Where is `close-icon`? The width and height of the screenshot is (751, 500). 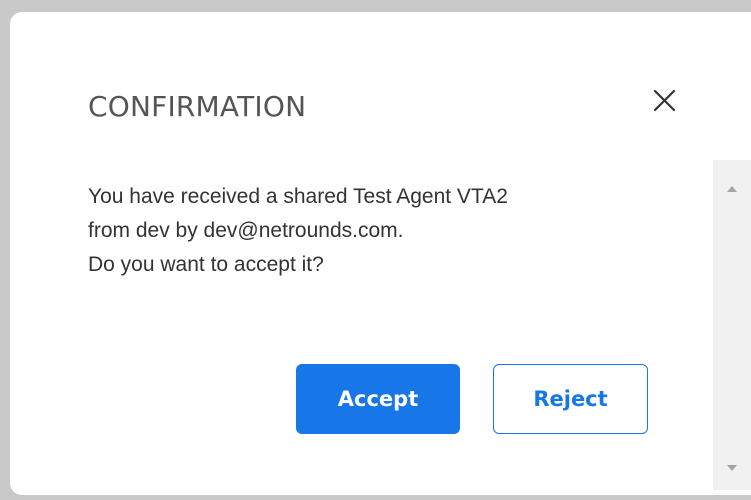
close-icon is located at coordinates (664, 100).